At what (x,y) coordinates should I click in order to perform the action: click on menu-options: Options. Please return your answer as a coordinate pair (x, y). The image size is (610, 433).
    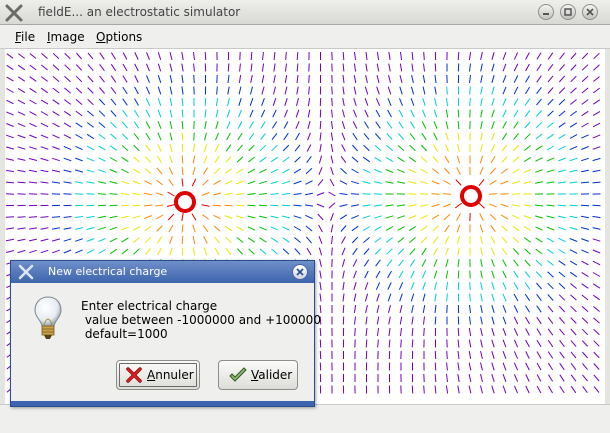
    Looking at the image, I should click on (119, 37).